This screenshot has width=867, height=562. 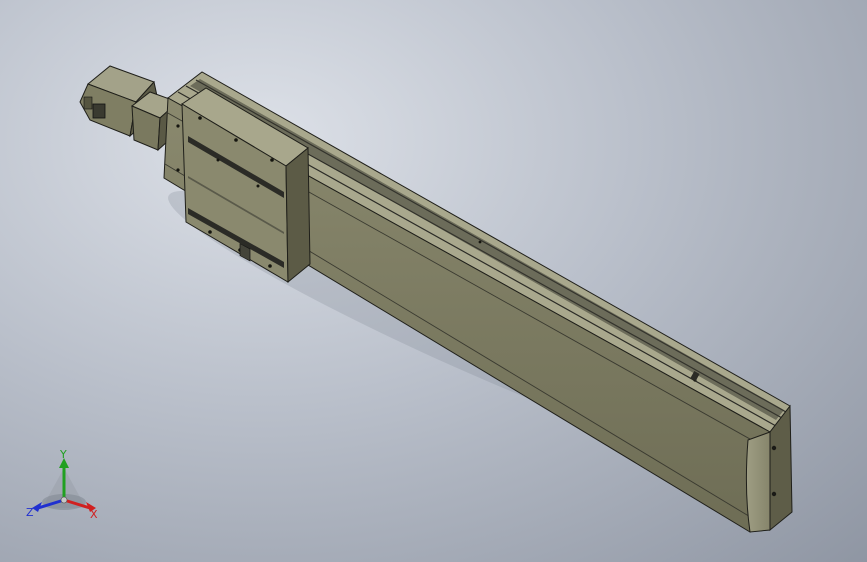 What do you see at coordinates (94, 514) in the screenshot?
I see `x-axis-label: X` at bounding box center [94, 514].